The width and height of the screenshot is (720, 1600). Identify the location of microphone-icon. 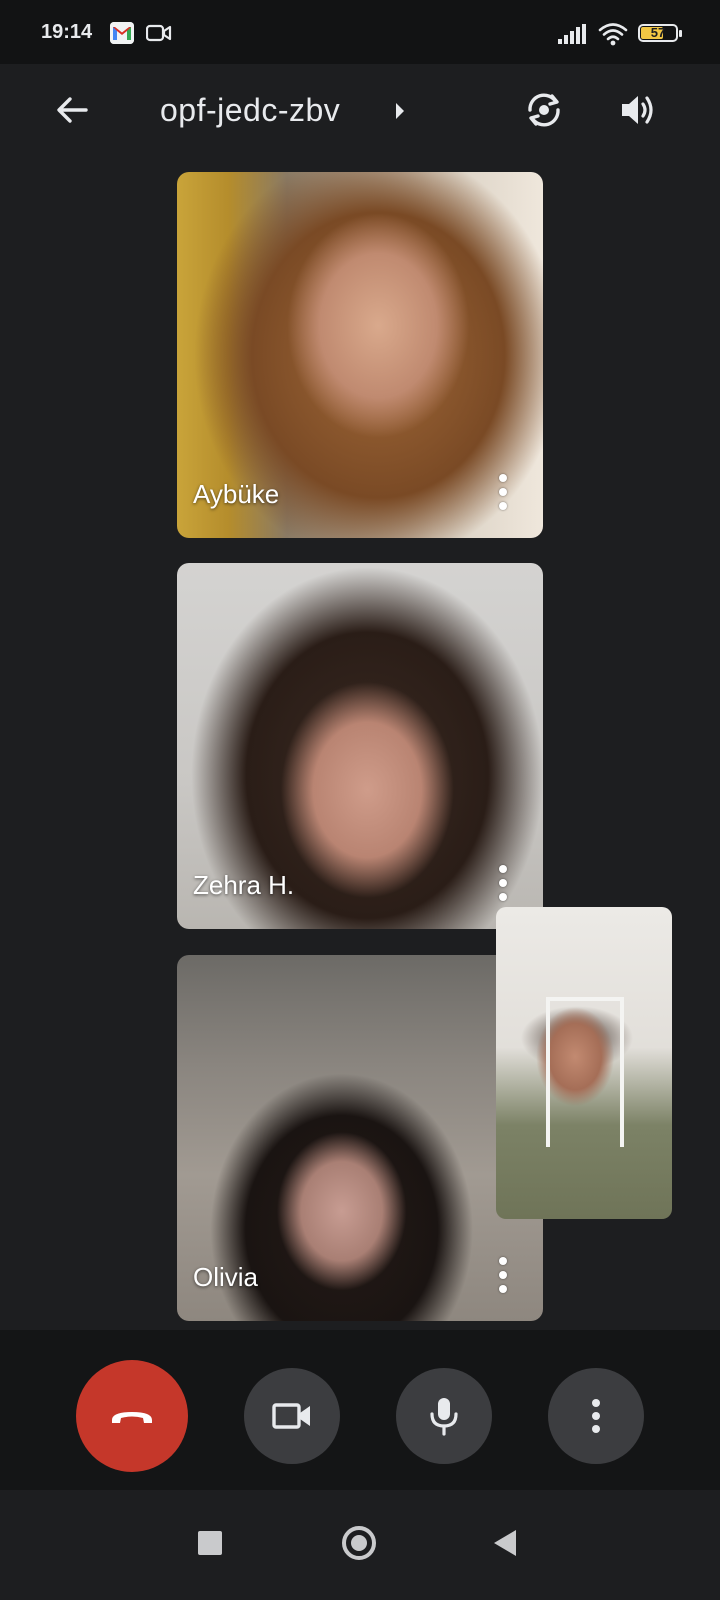
(444, 1417).